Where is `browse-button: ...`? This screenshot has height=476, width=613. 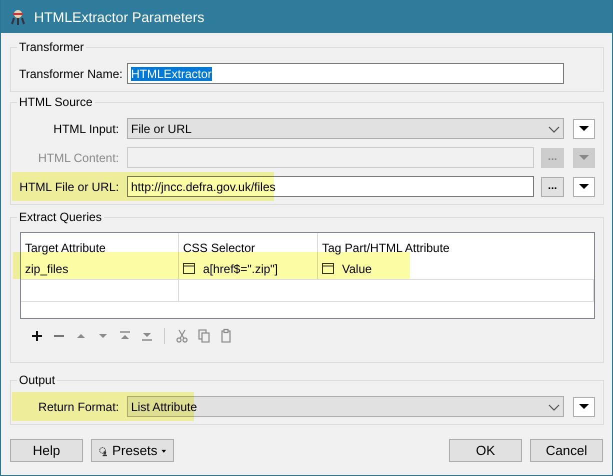 browse-button: ... is located at coordinates (552, 186).